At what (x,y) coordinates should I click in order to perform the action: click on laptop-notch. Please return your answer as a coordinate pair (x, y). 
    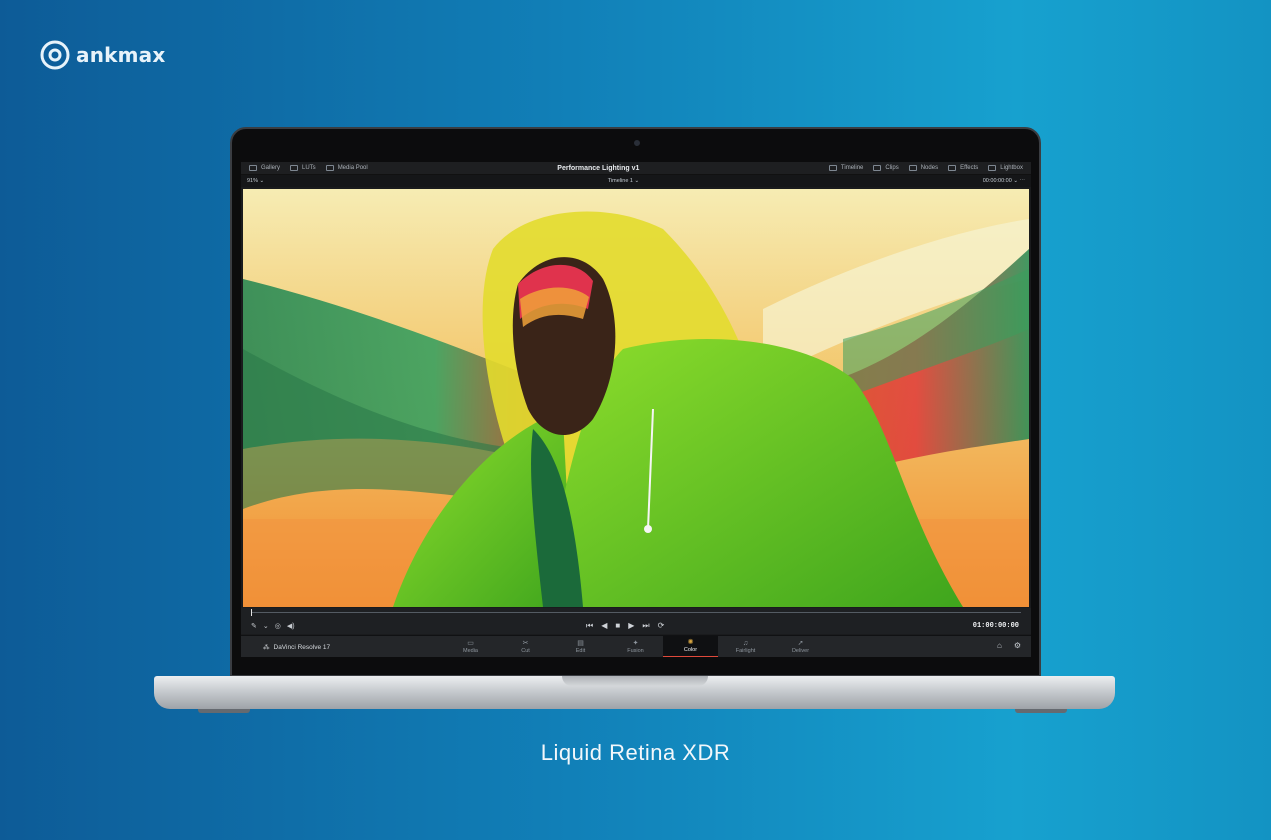
    Looking at the image, I should click on (635, 681).